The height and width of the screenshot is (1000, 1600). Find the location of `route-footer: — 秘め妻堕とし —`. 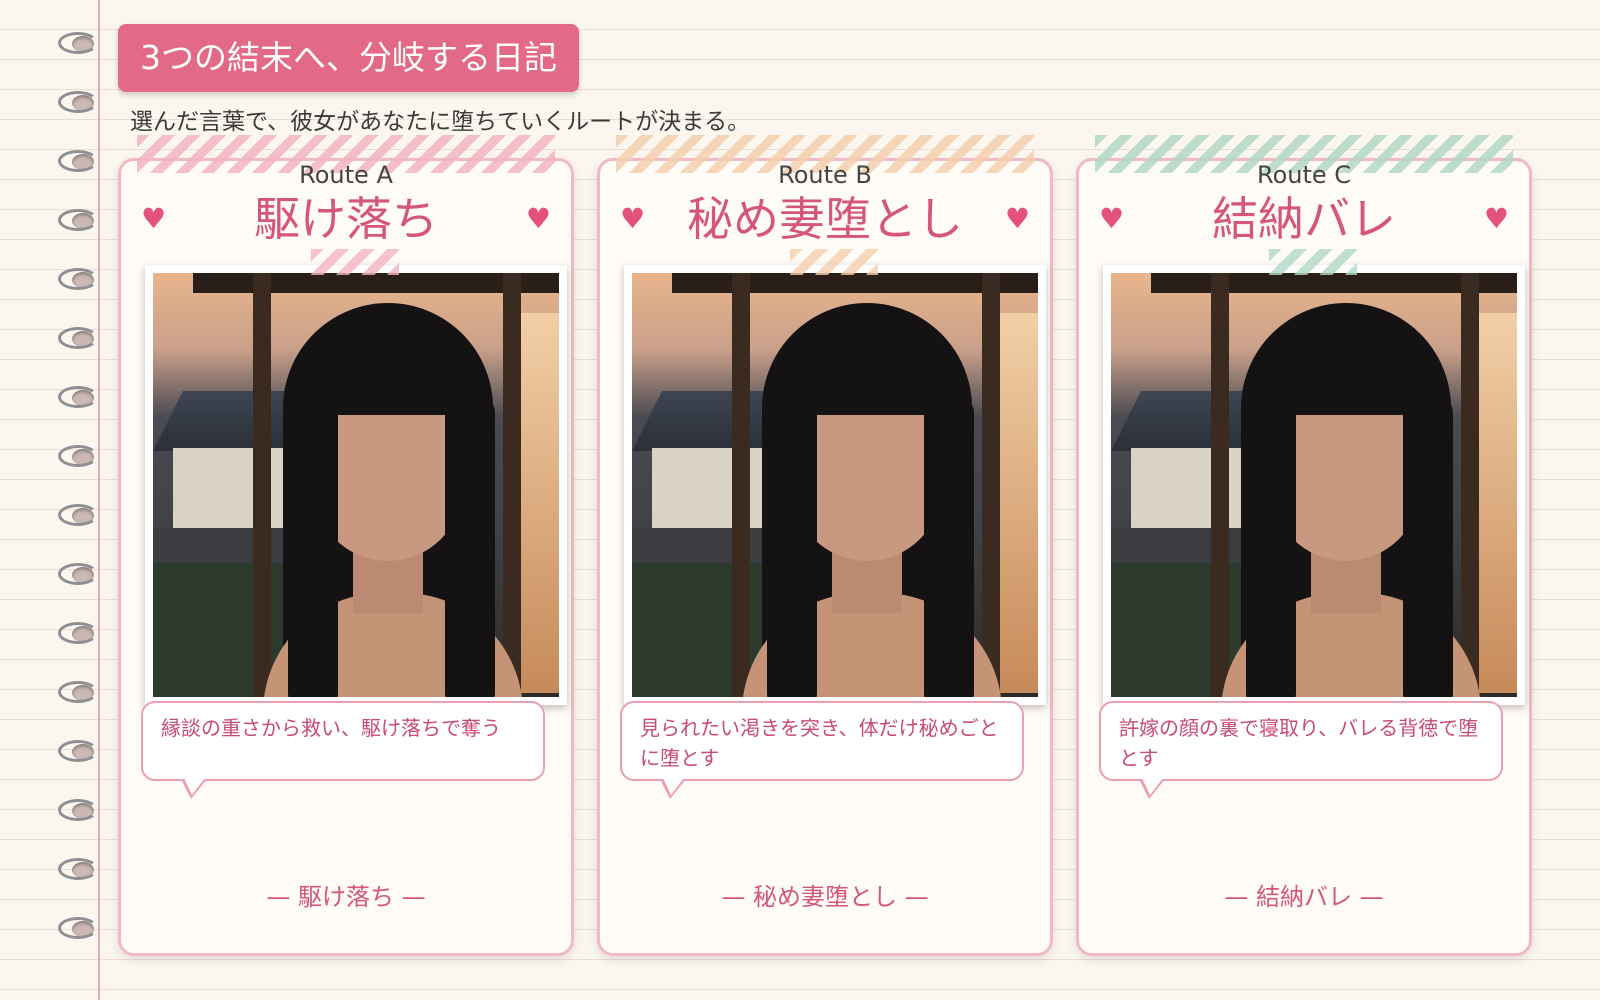

route-footer: — 秘め妻堕とし — is located at coordinates (825, 897).